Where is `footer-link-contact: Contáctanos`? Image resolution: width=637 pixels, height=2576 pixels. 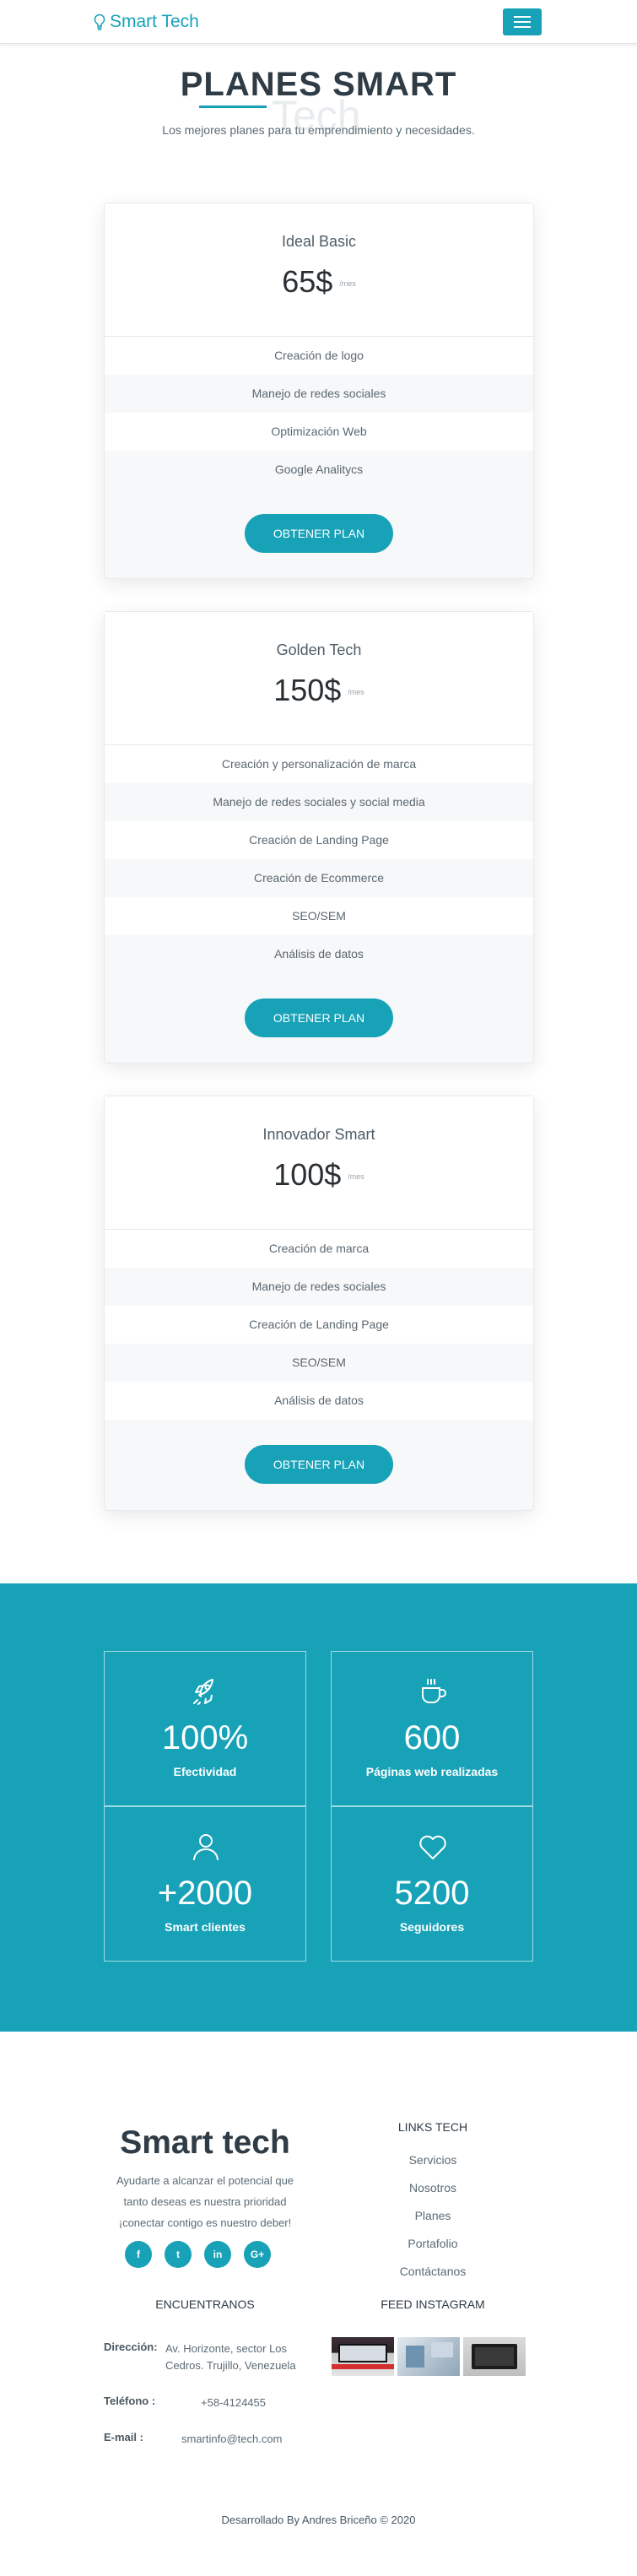
footer-link-contact: Contáctanos is located at coordinates (433, 2278).